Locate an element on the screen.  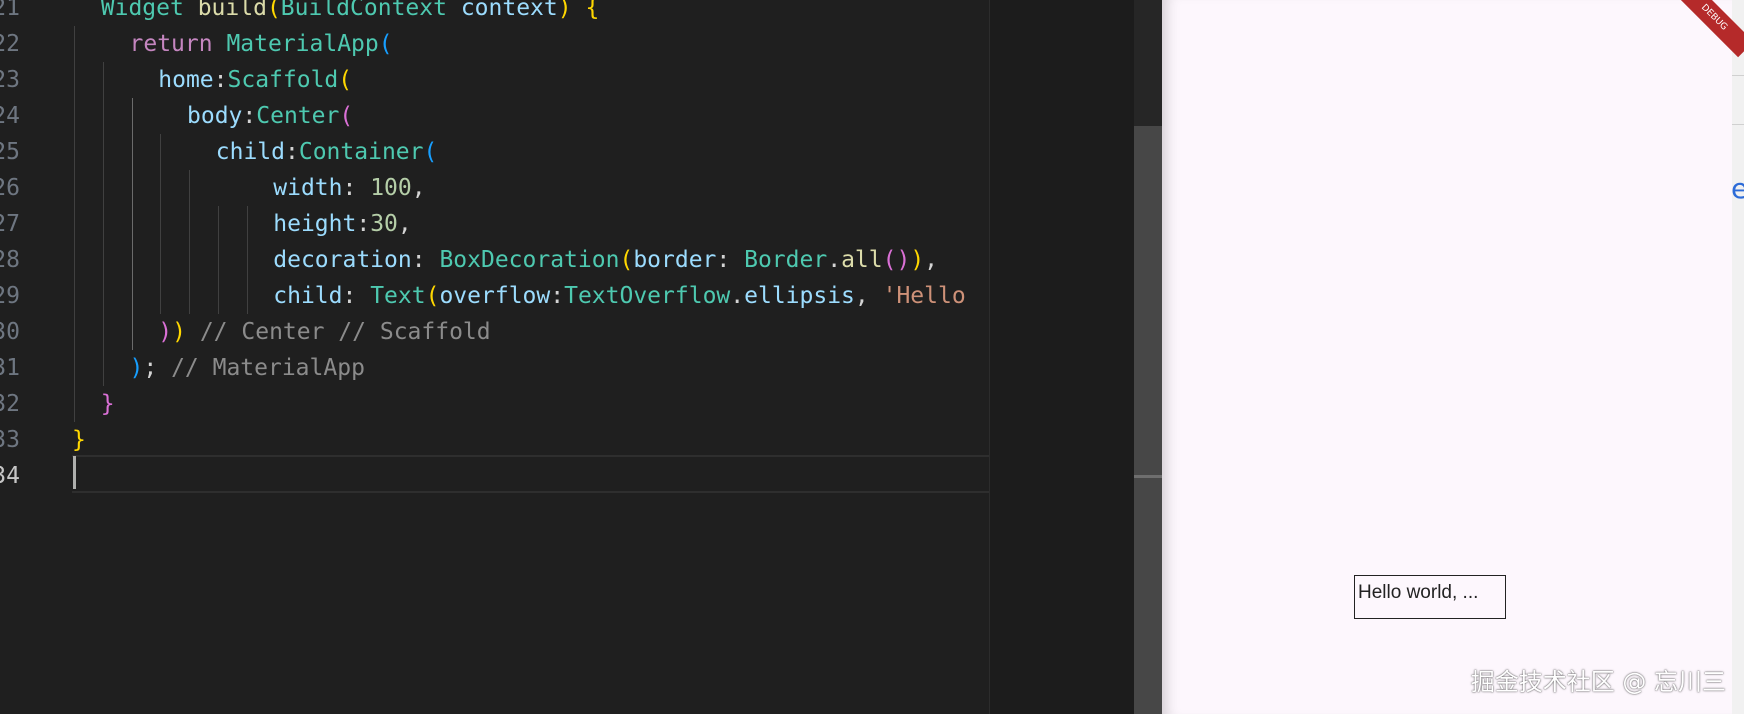
code-text: height:30, is located at coordinates (342, 224).